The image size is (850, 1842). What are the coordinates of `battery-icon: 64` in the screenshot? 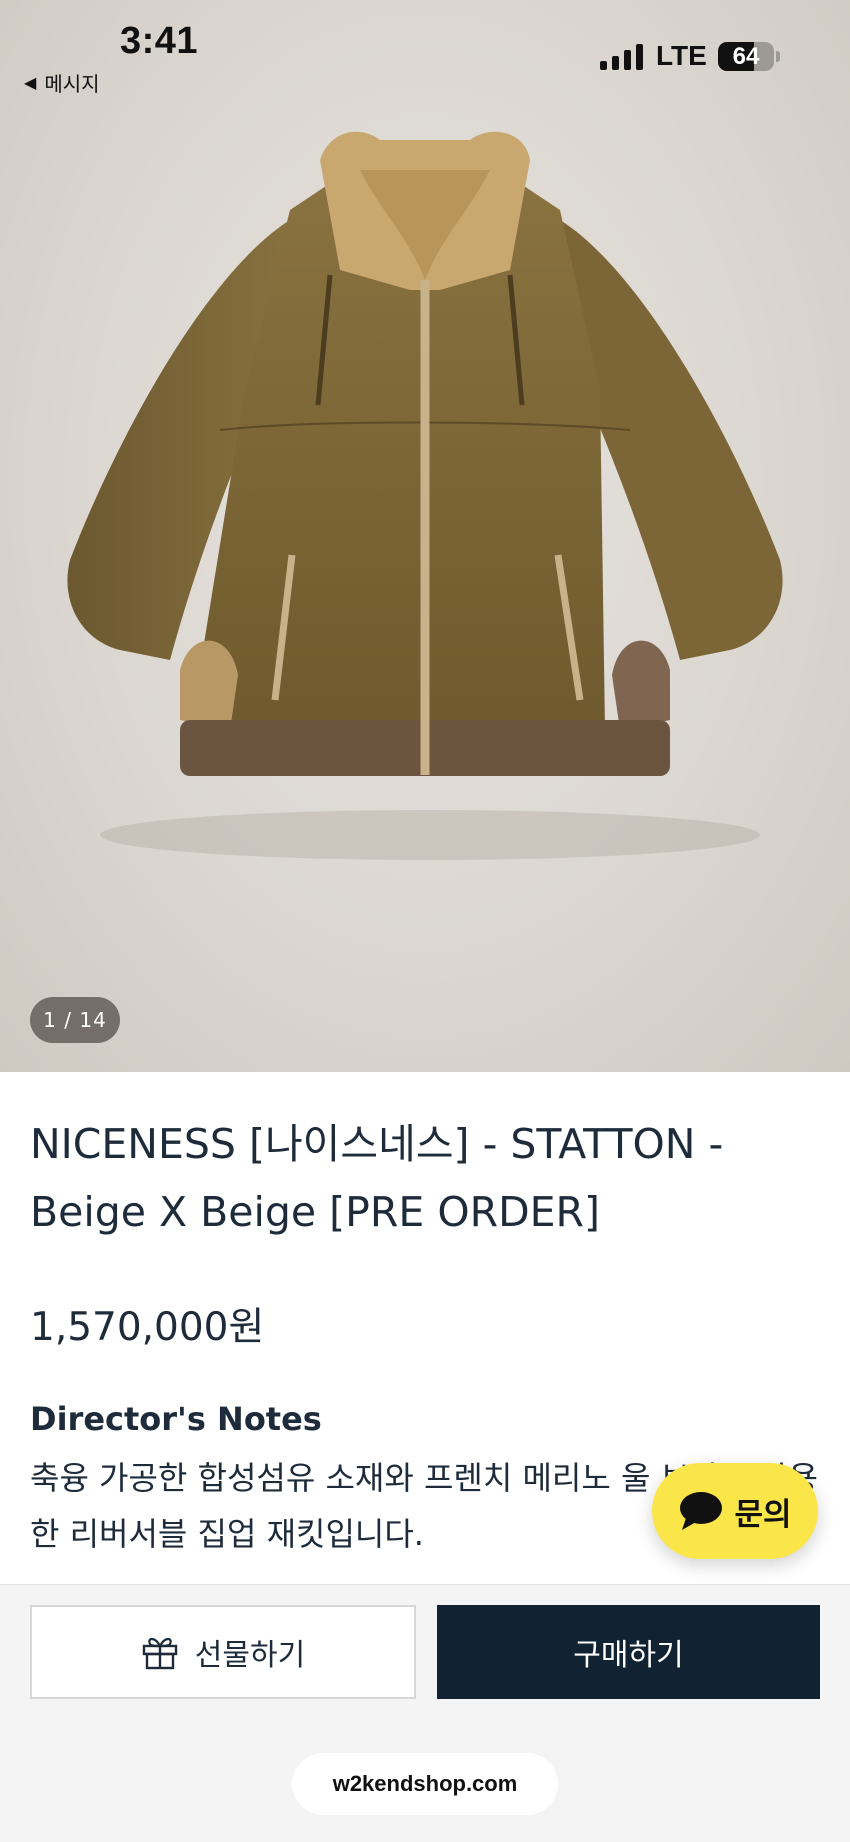 It's located at (746, 56).